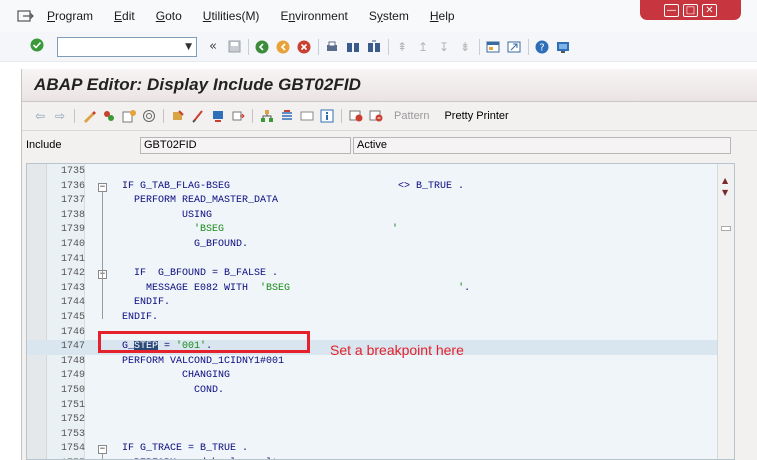  I want to click on exit-icon, so click(283, 47).